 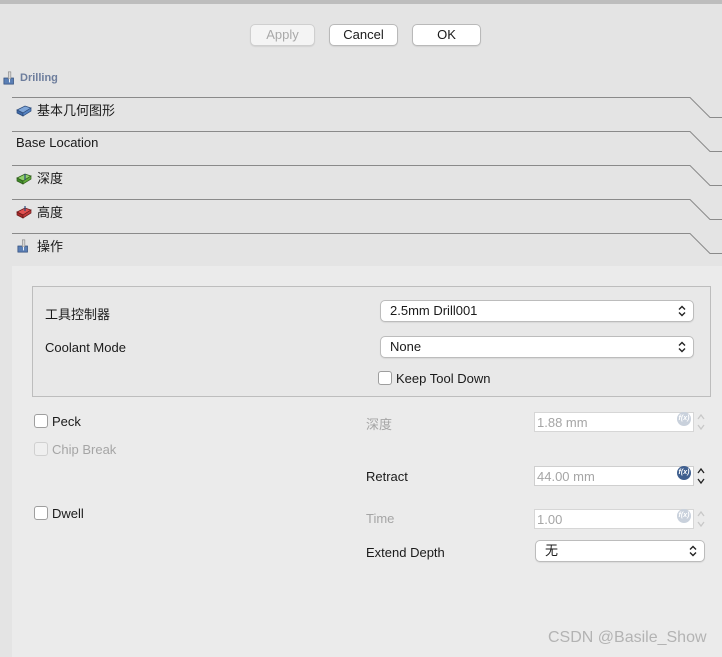 I want to click on depth-label: 深度, so click(x=379, y=424).